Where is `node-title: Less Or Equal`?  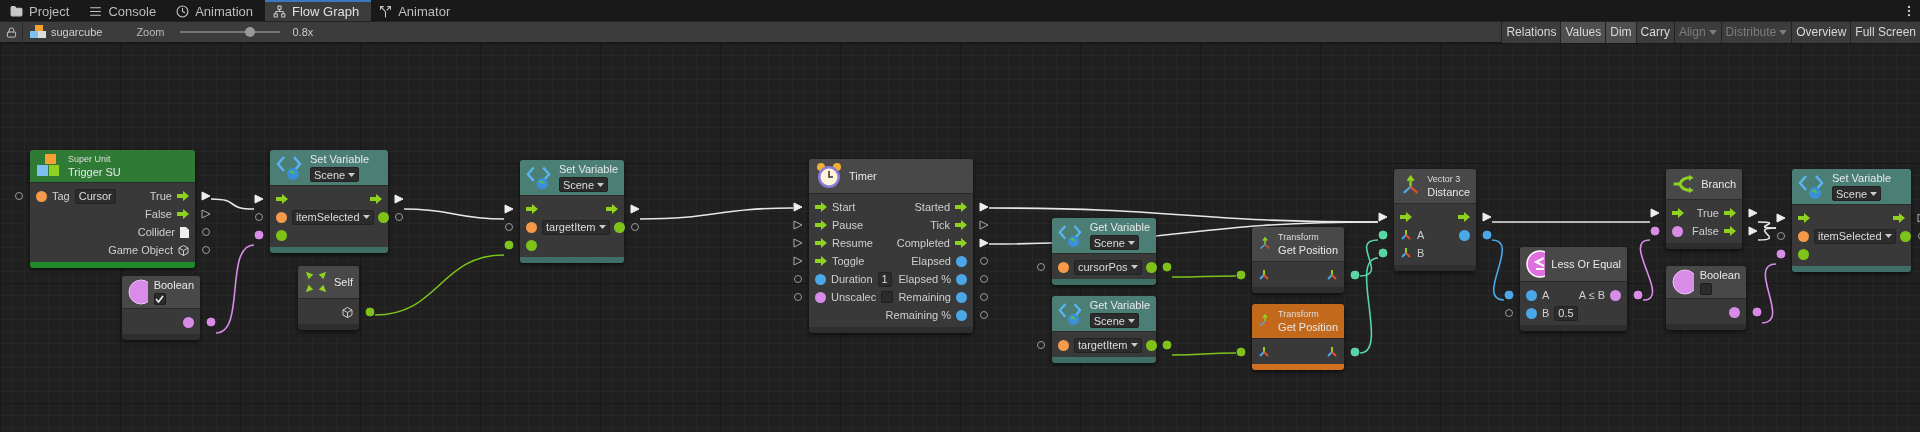
node-title: Less Or Equal is located at coordinates (1586, 264).